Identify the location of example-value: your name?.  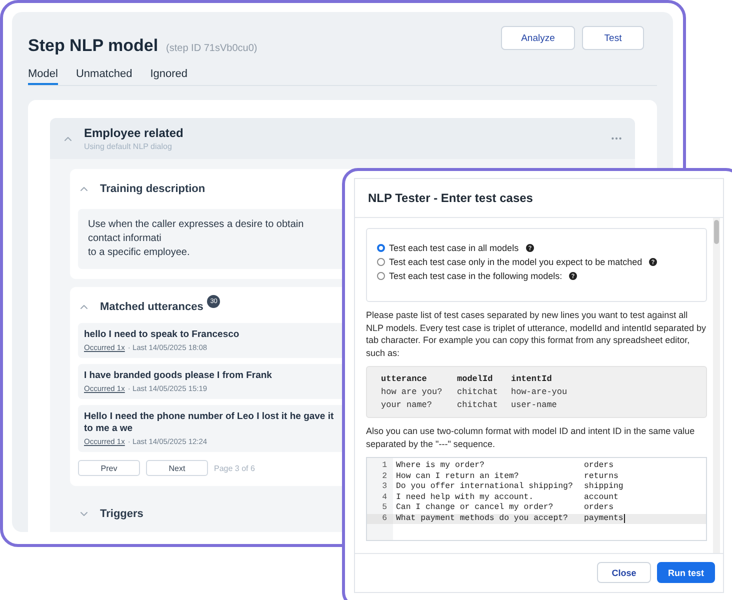
(407, 405).